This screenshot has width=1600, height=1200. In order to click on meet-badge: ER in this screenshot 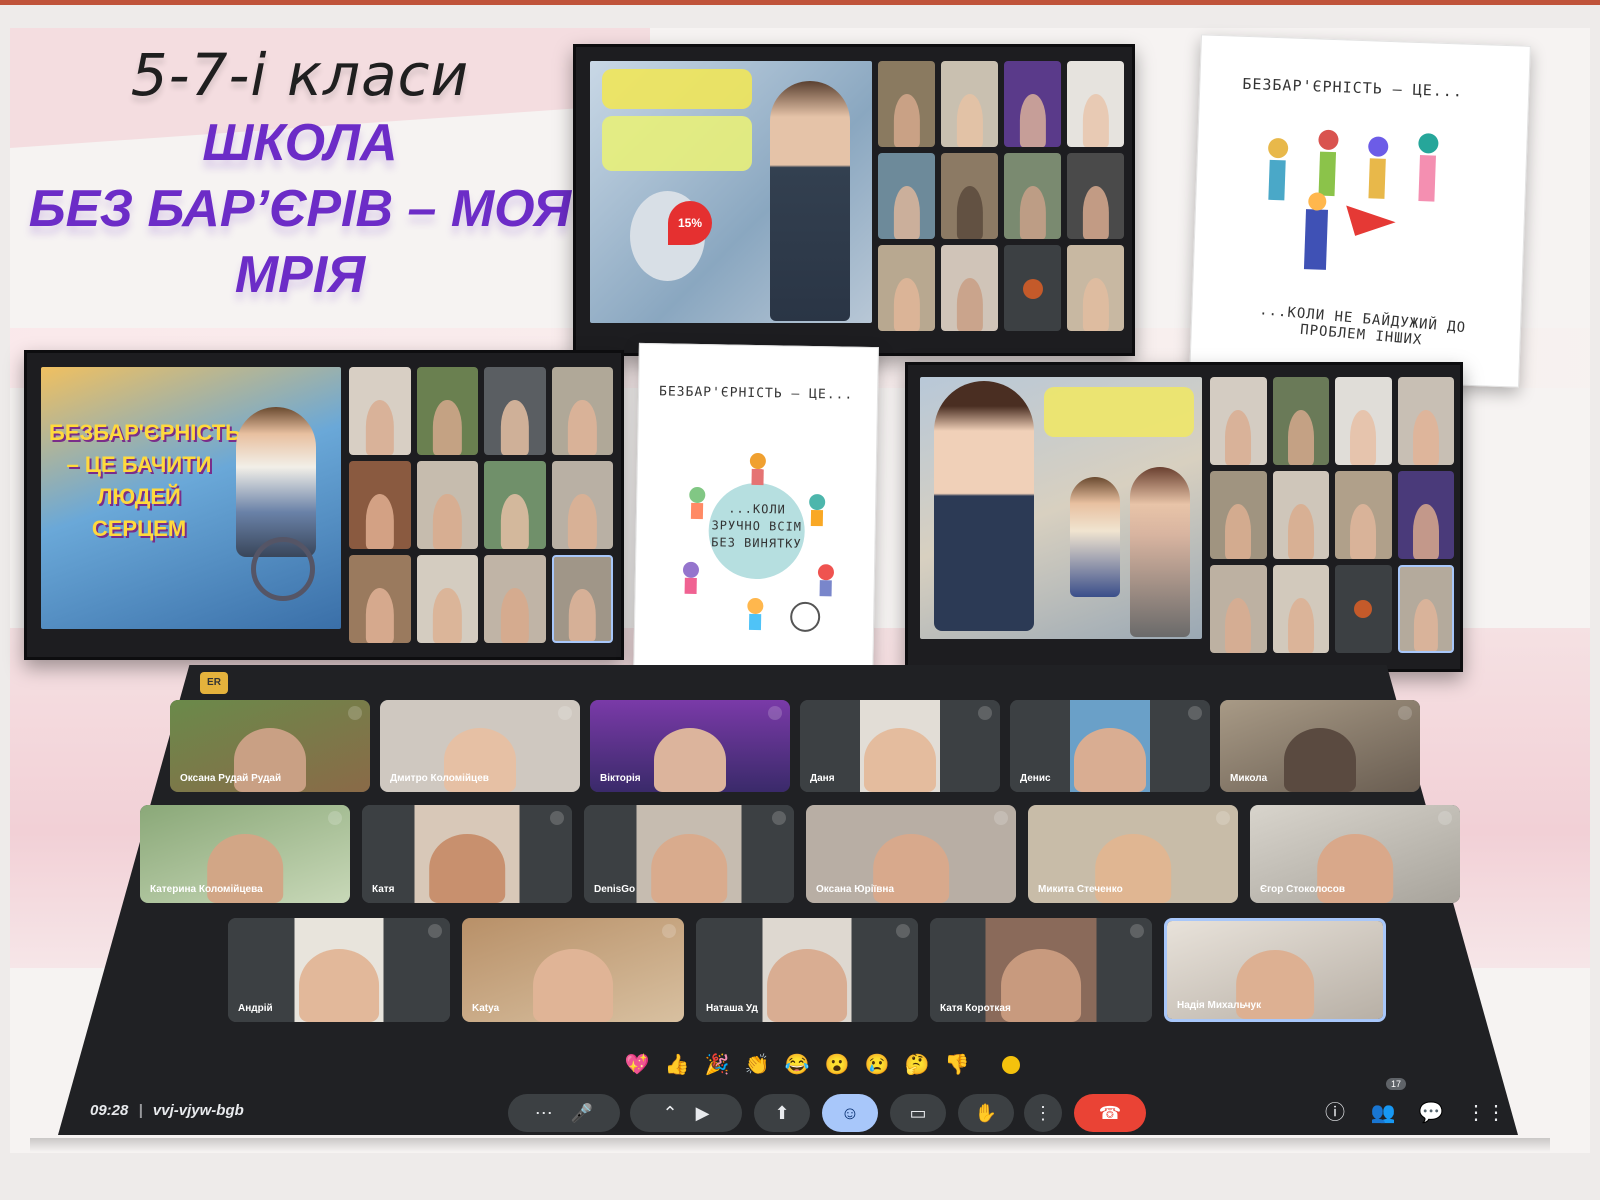, I will do `click(214, 683)`.